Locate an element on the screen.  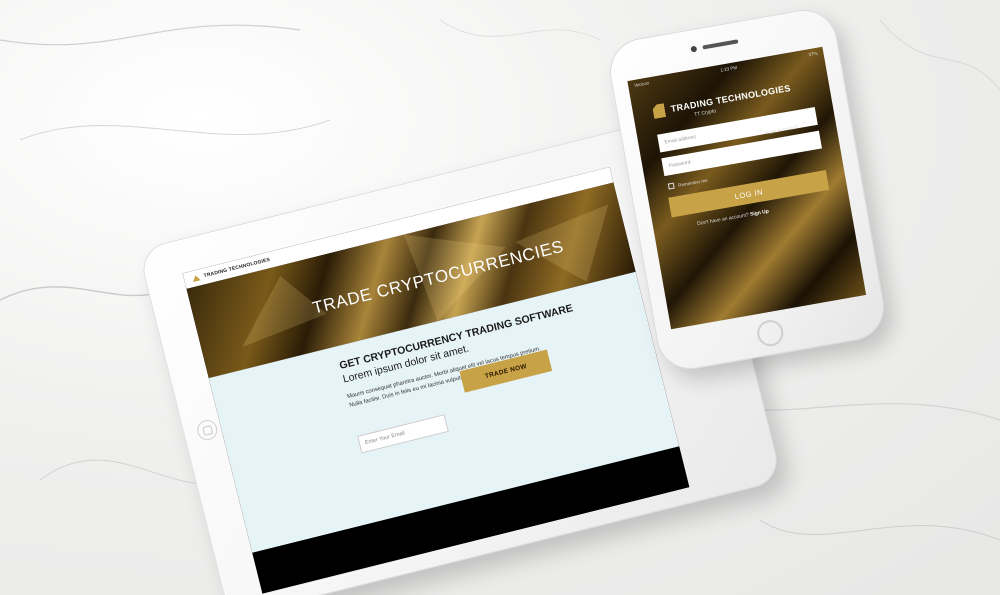
signup-row: Don't have an account? Sign Up is located at coordinates (733, 218).